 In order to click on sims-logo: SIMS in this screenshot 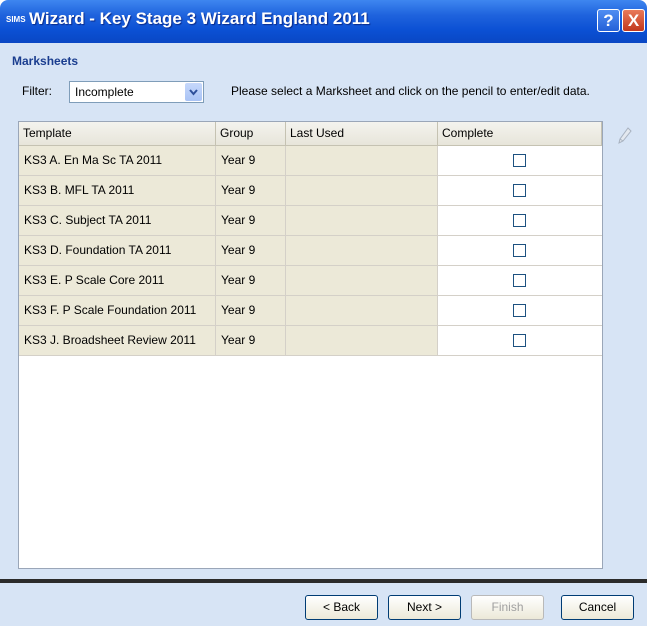, I will do `click(16, 19)`.